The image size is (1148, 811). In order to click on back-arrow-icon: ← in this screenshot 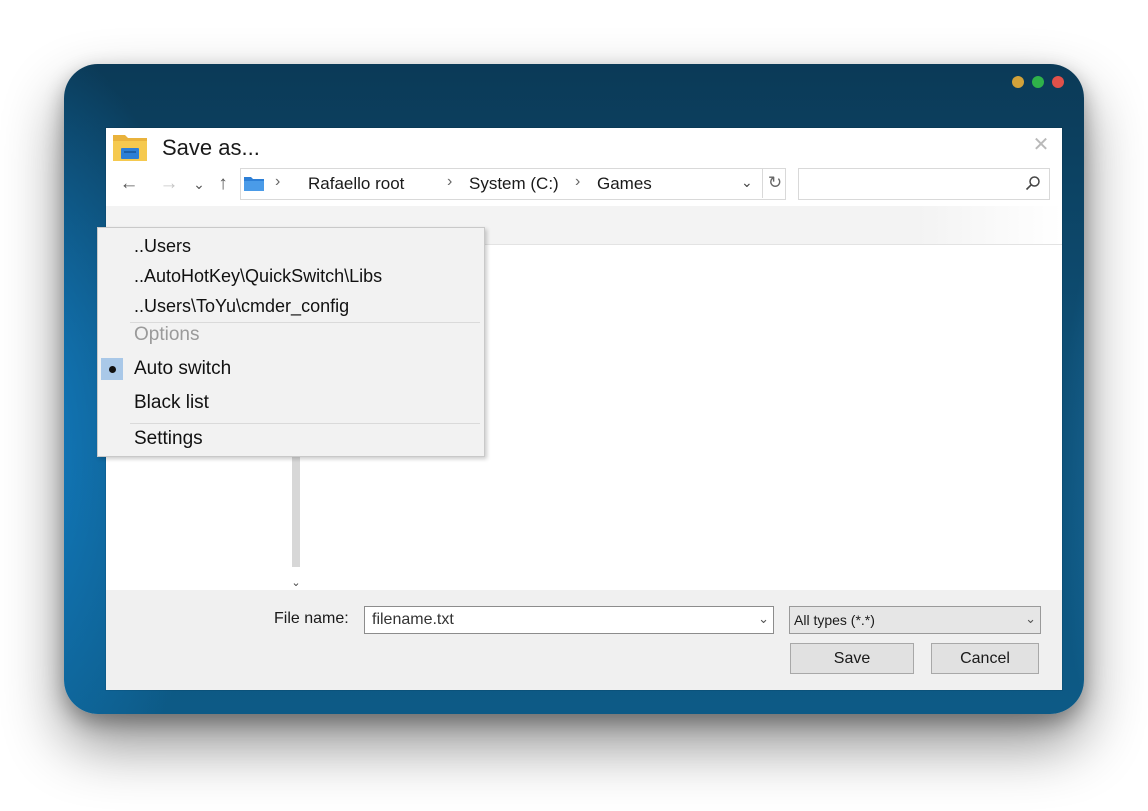, I will do `click(129, 184)`.